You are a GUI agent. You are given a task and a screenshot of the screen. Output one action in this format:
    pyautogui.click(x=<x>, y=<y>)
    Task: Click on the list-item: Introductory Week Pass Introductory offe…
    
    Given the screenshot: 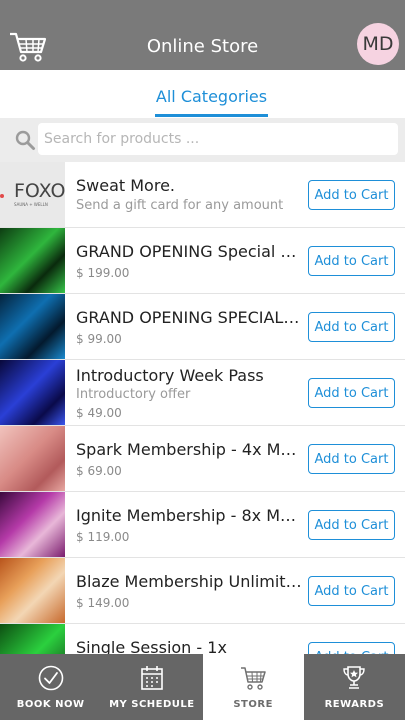 What is the action you would take?
    pyautogui.click(x=202, y=393)
    